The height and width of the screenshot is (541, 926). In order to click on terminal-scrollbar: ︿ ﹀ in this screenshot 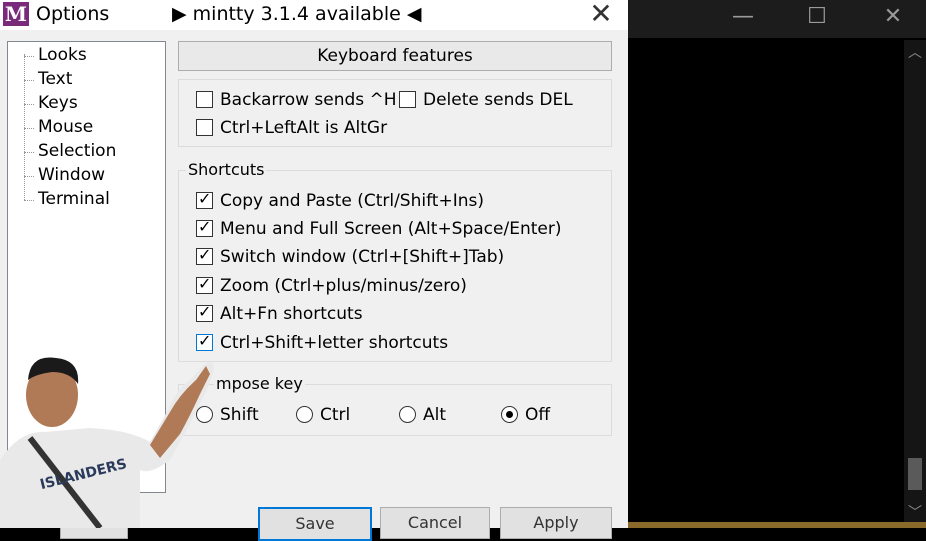, I will do `click(915, 284)`.